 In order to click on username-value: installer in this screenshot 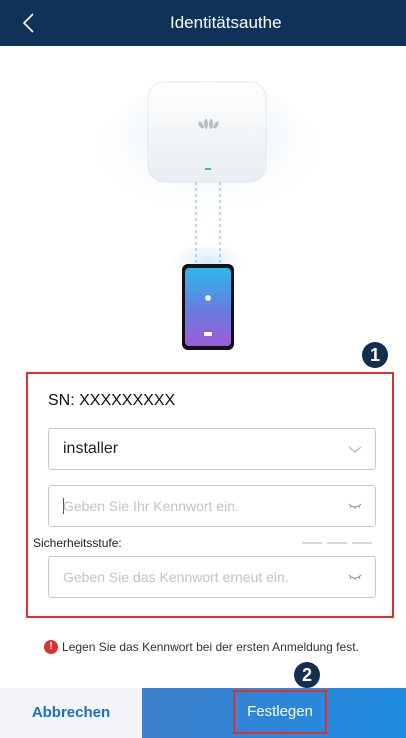, I will do `click(91, 448)`.